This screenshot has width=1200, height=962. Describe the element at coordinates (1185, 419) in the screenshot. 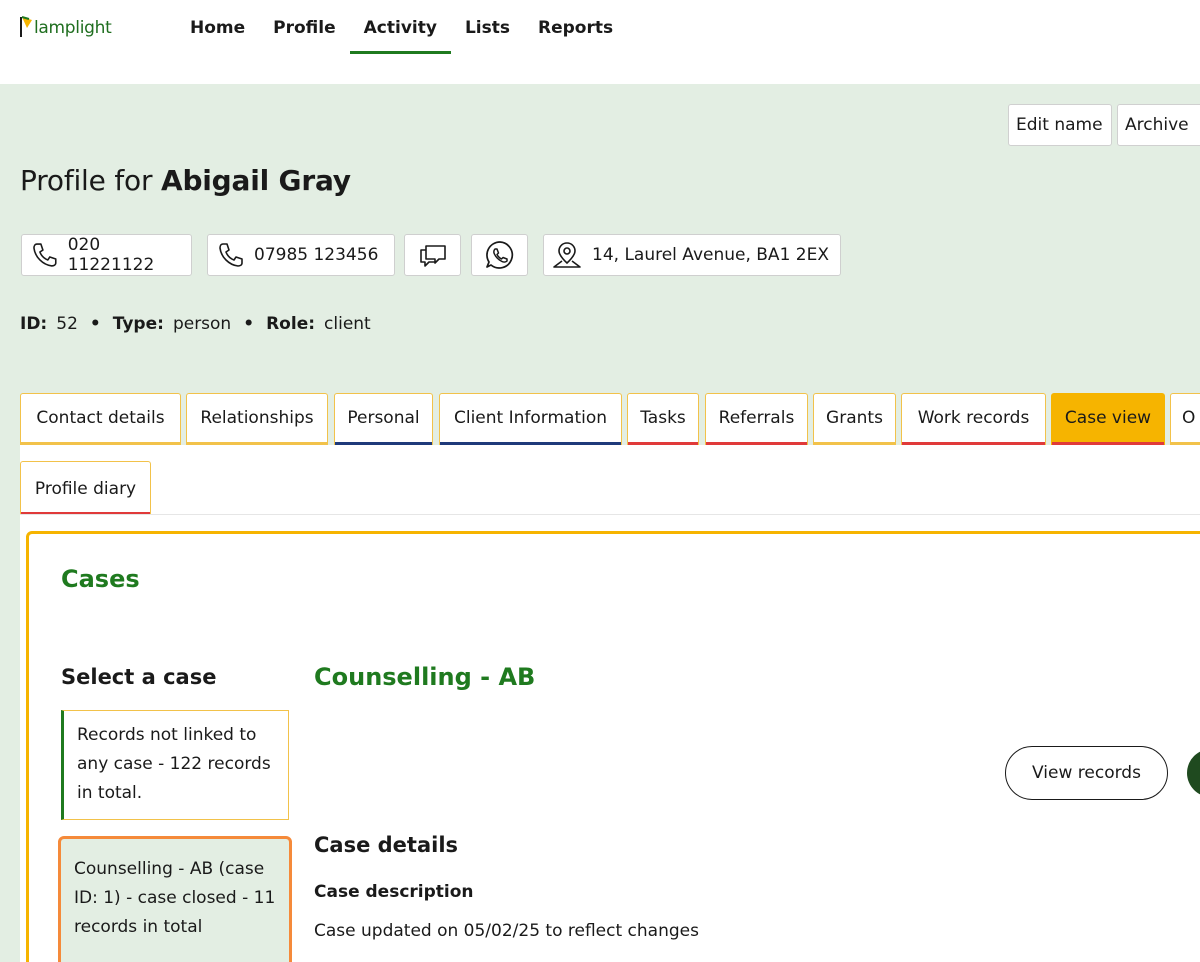

I see `tab-overflow: O` at that location.